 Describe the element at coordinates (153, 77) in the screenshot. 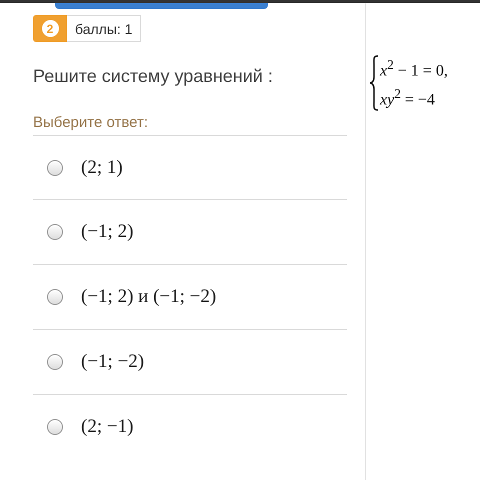

I see `question-text: Решите систему уравнений :` at that location.